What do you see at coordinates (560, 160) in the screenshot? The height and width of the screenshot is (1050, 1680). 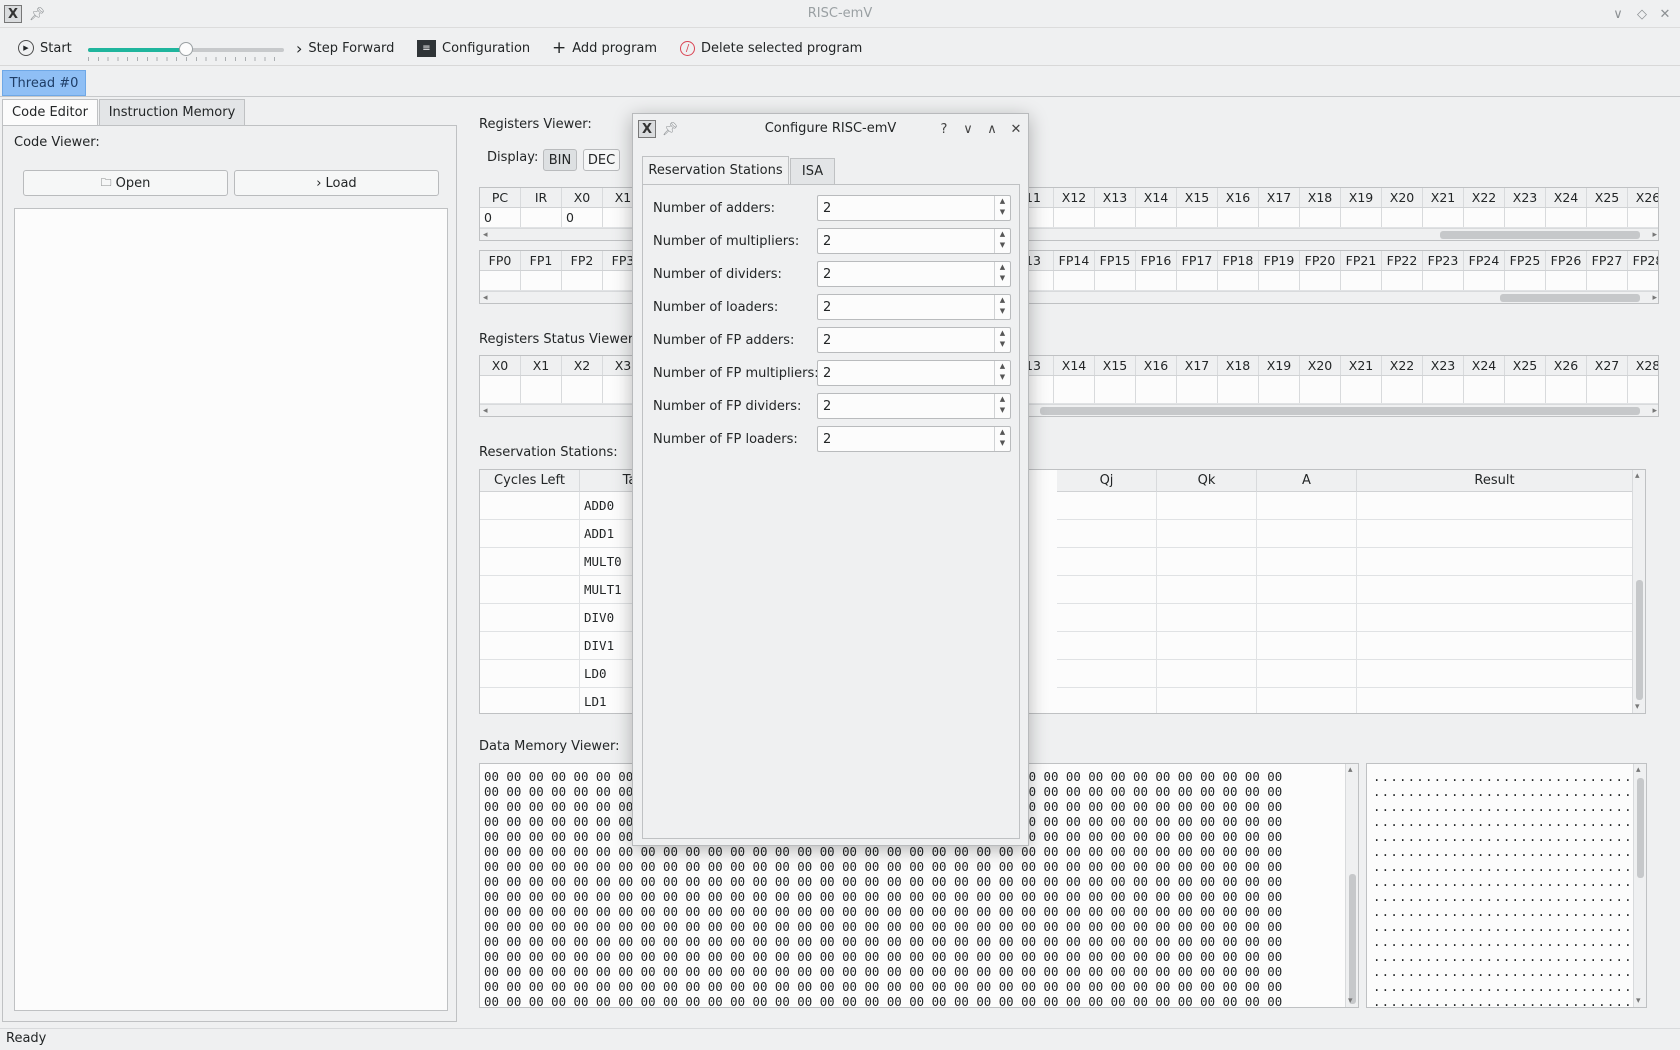 I see `display-bin-button: BIN` at bounding box center [560, 160].